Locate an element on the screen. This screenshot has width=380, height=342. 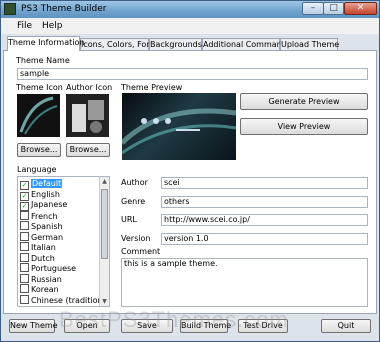
language-item-label: Portuguese is located at coordinates (54, 268).